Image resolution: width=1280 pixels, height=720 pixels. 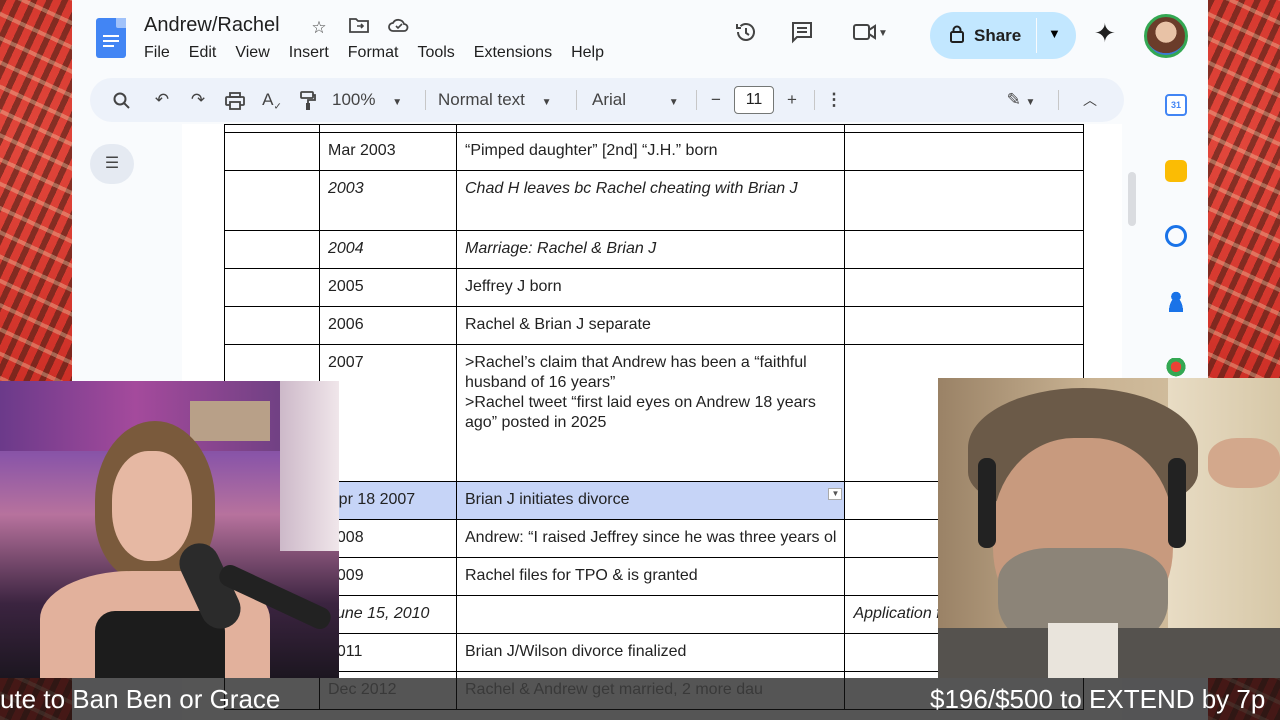 I want to click on event-cell-text: Brian J/Wilson divorce finalized, so click(x=576, y=651).